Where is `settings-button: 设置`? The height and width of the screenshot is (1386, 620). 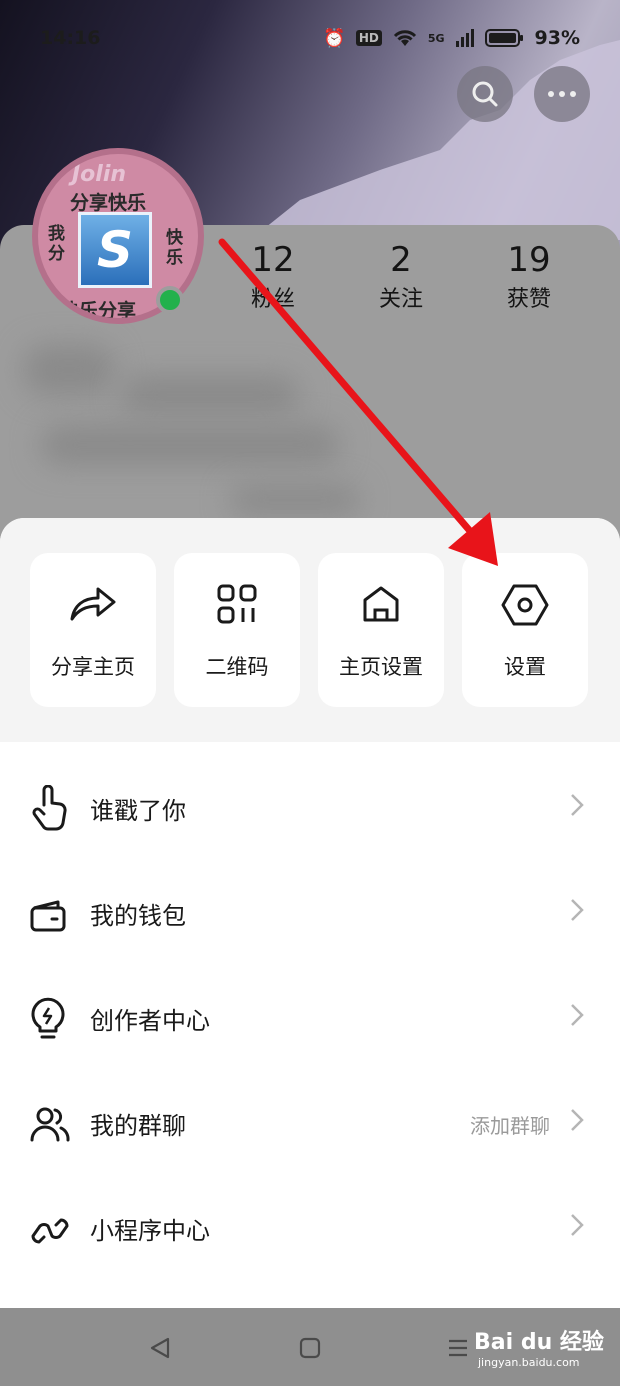
settings-button: 设置 is located at coordinates (525, 630).